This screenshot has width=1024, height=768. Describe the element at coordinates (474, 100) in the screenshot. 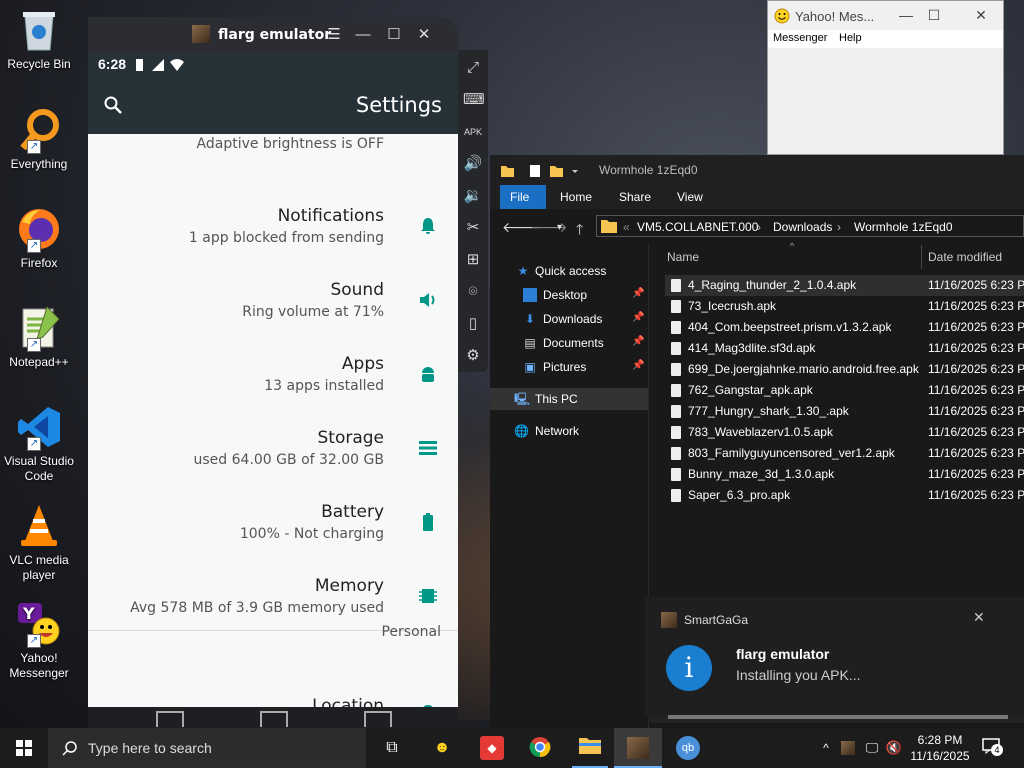

I see `keyboard-icon: ⌨` at that location.